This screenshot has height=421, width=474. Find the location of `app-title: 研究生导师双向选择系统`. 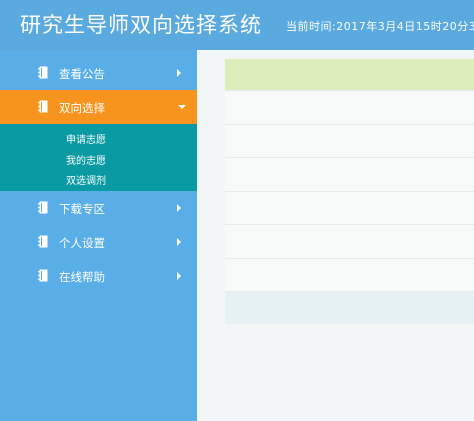

app-title: 研究生导师双向选择系统 is located at coordinates (141, 25).